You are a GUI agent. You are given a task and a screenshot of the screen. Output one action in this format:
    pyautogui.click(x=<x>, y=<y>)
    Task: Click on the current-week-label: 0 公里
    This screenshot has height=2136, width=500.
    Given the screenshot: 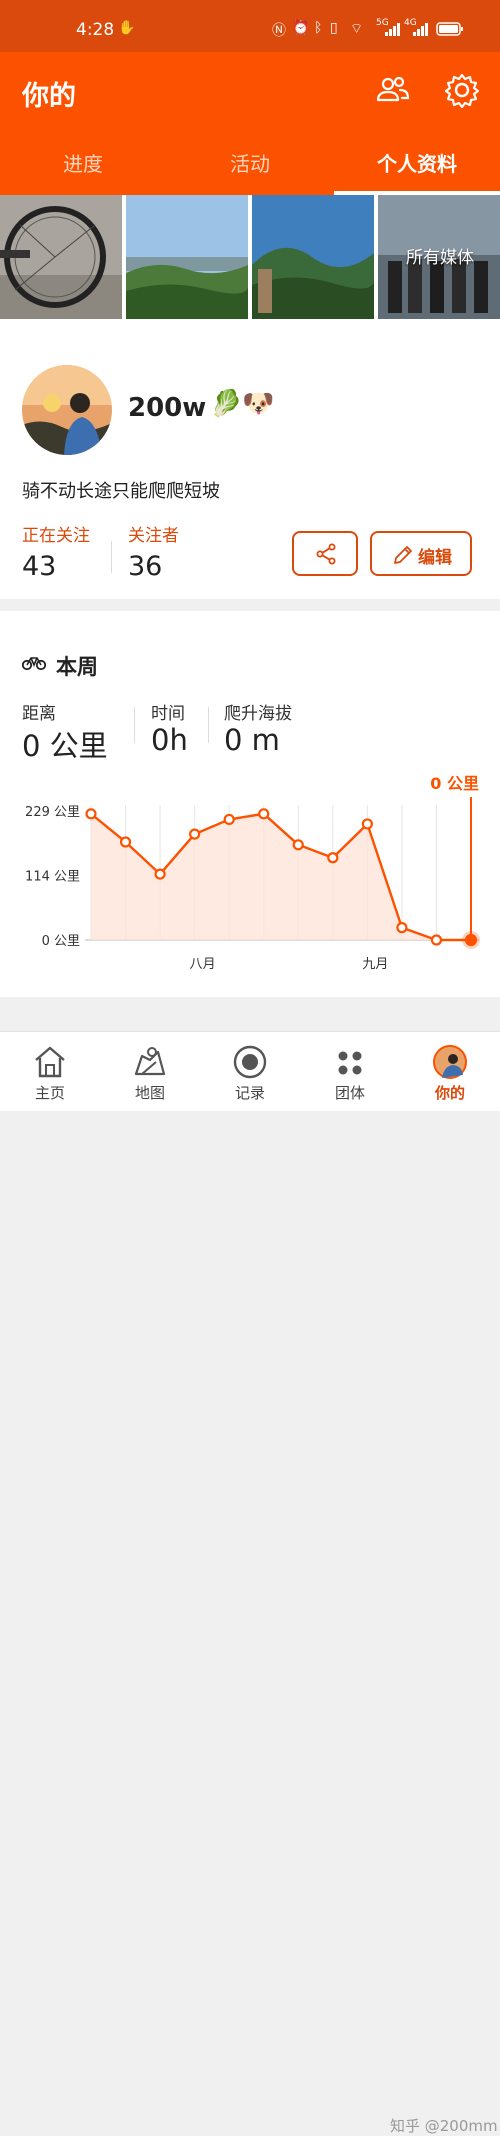 What is the action you would take?
    pyautogui.click(x=454, y=783)
    